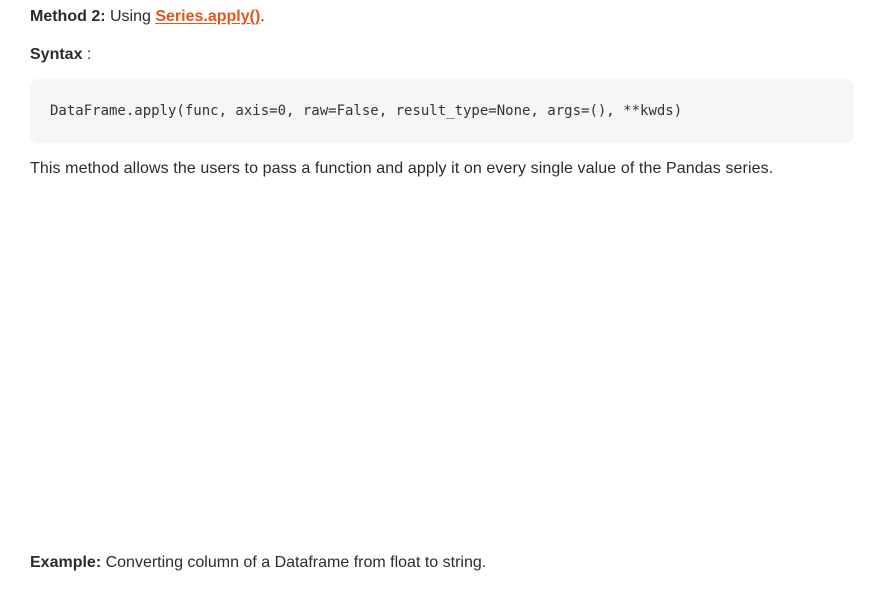 The height and width of the screenshot is (595, 881). I want to click on example-label: Example:, so click(66, 562).